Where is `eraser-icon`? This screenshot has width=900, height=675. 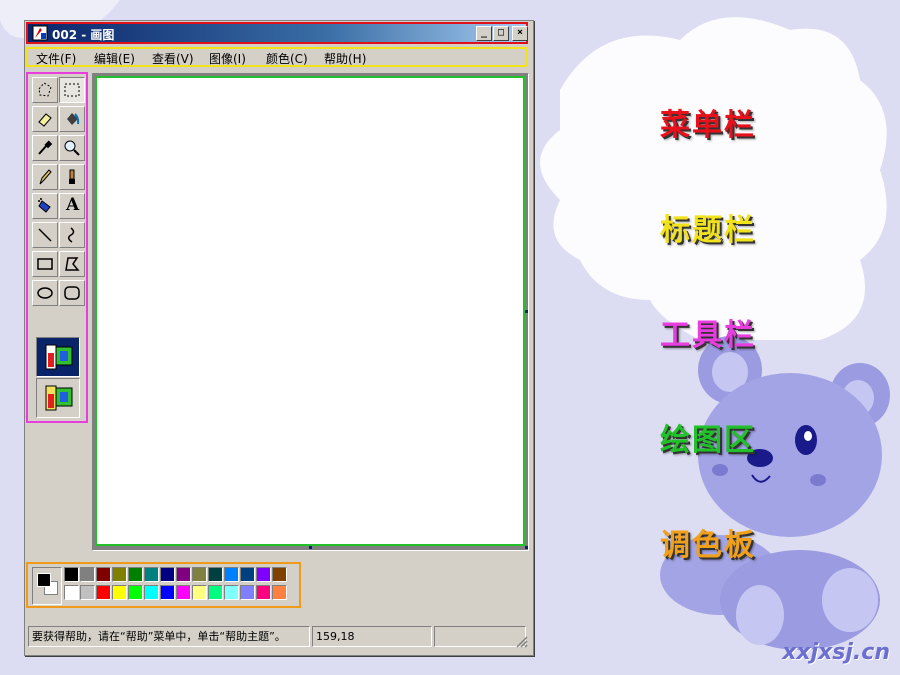 eraser-icon is located at coordinates (45, 120).